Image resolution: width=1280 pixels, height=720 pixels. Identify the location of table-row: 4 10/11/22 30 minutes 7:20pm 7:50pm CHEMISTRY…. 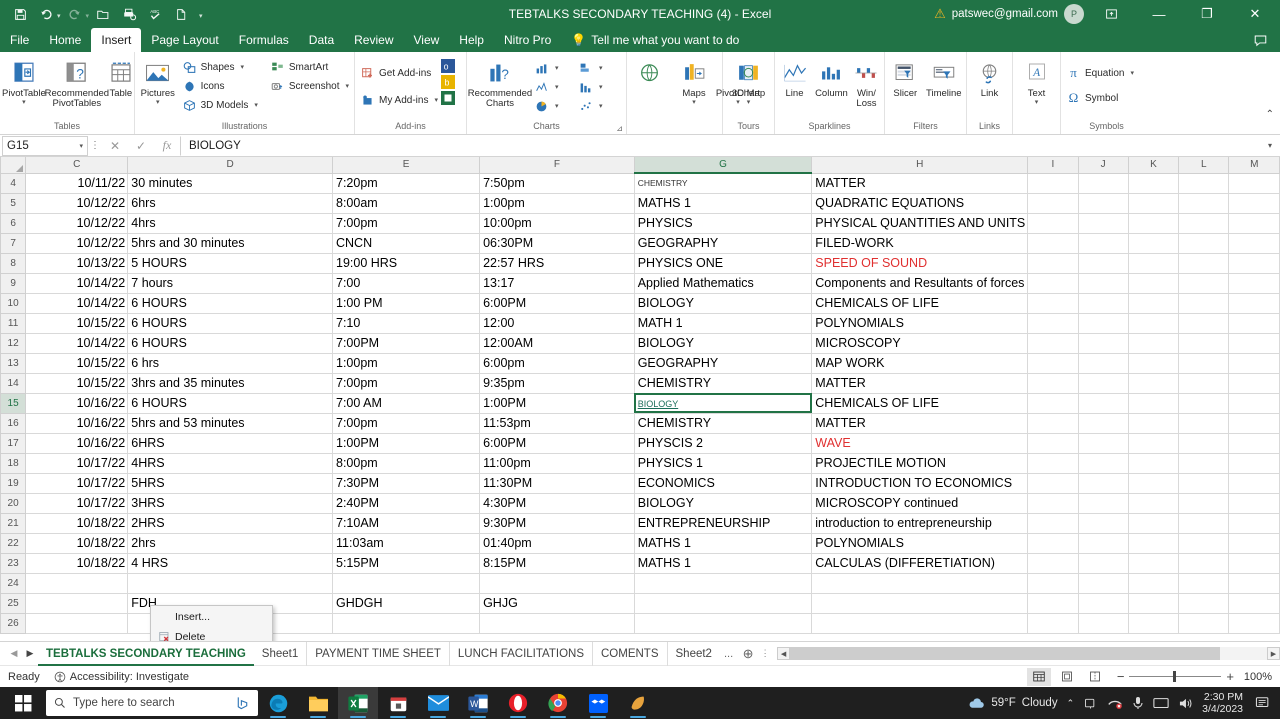
(640, 183).